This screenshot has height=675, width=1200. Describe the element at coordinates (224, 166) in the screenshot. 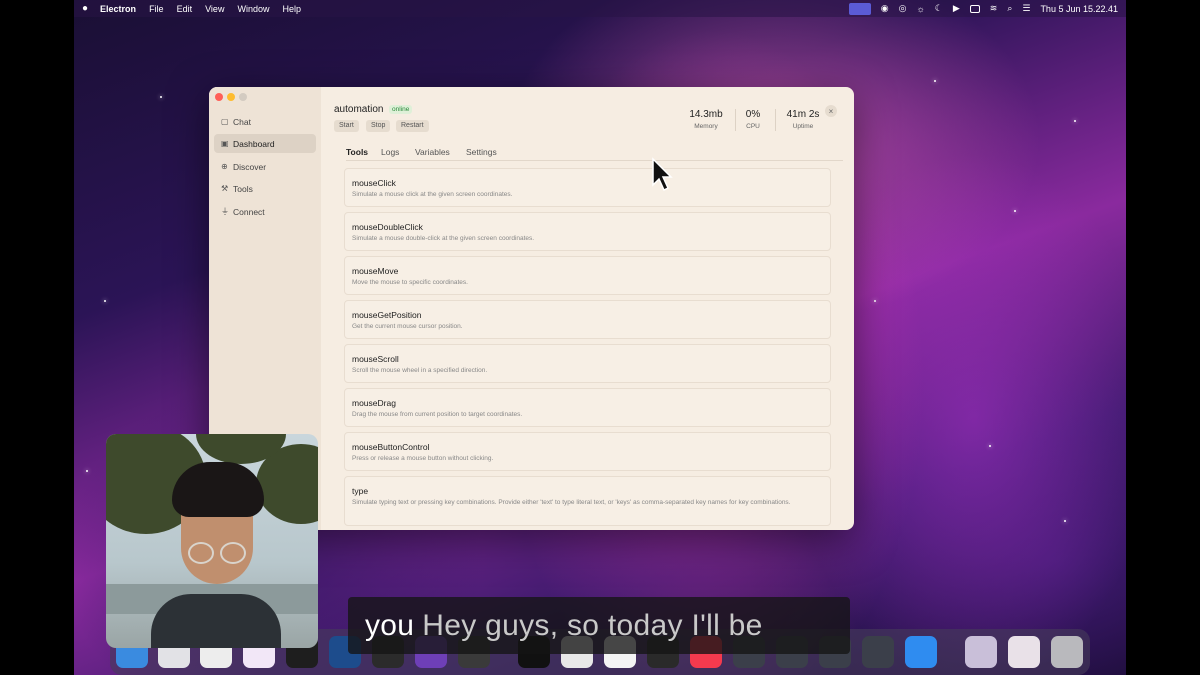

I see `globe-icon: ⊕` at that location.